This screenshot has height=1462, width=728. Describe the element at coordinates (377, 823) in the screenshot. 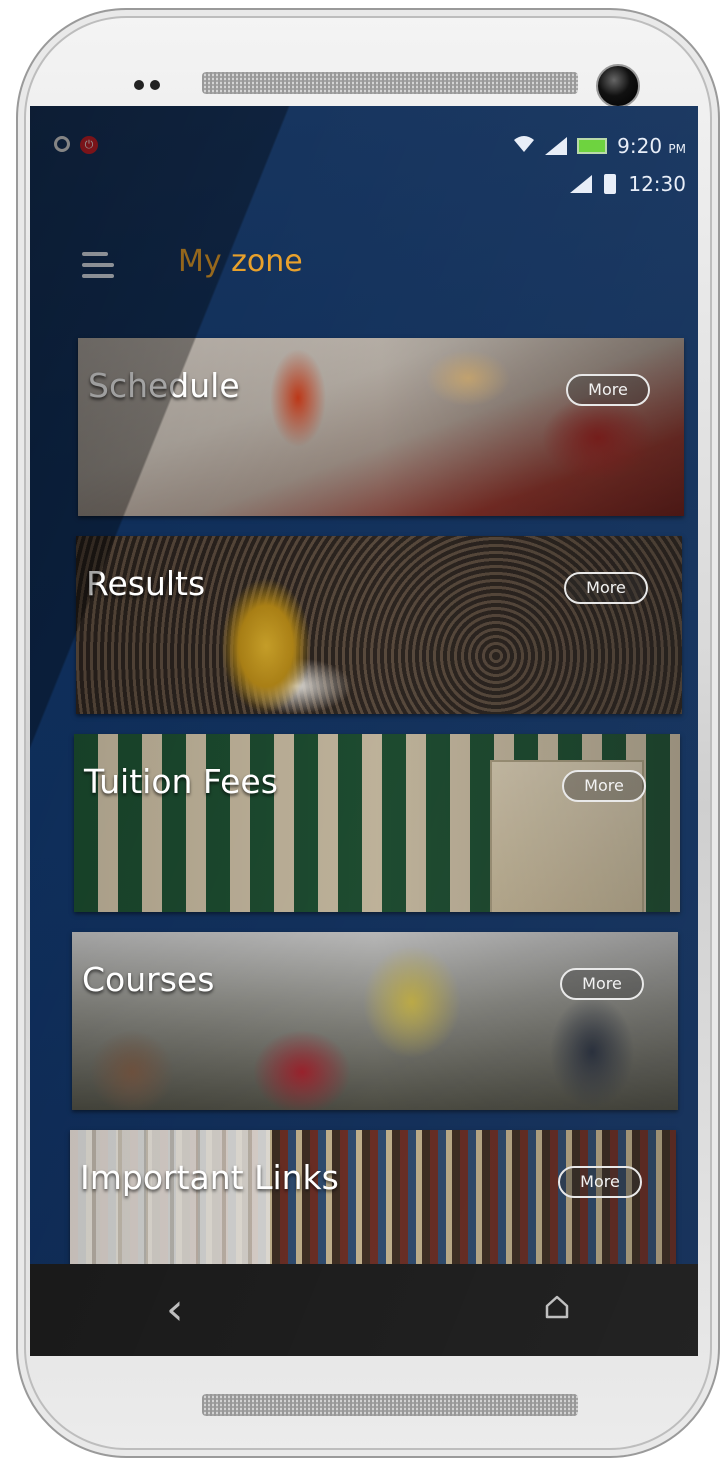

I see `card-tuition-fees: Tuition Fees More` at that location.